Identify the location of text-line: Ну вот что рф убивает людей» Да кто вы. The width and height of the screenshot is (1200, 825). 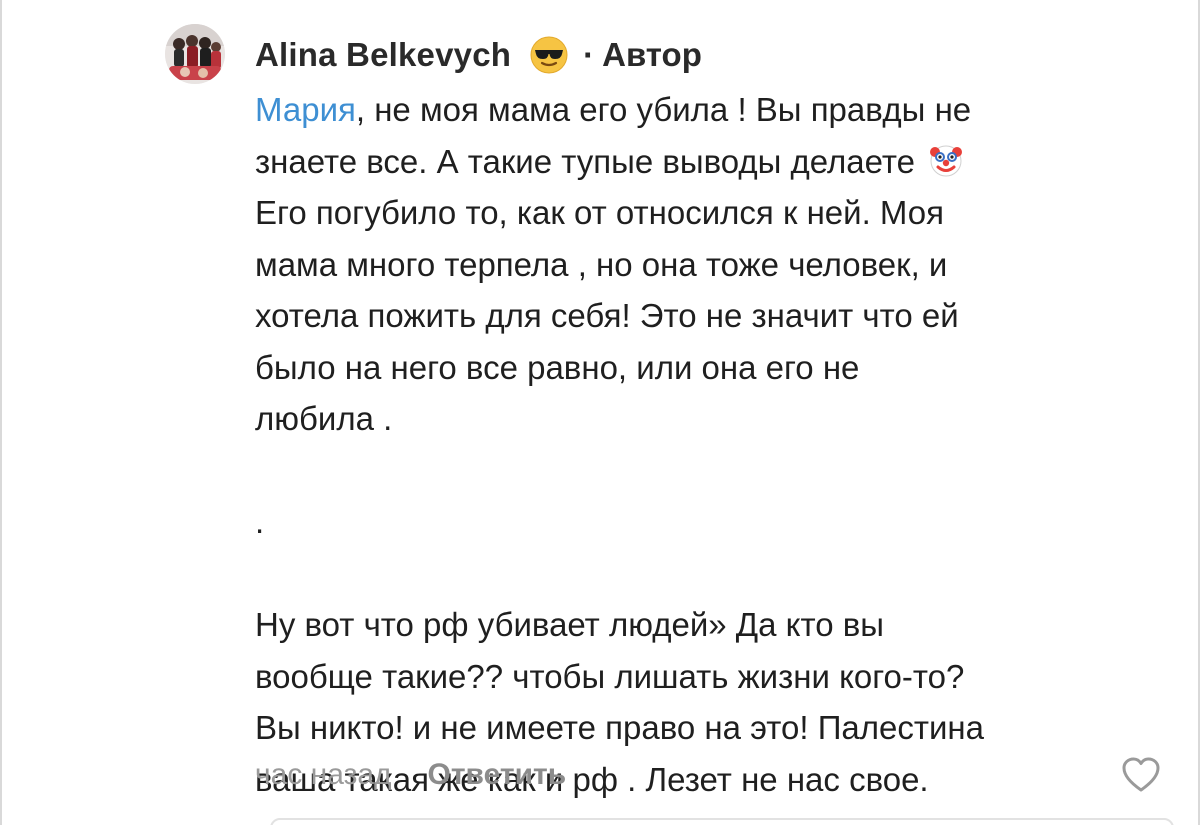
(569, 624).